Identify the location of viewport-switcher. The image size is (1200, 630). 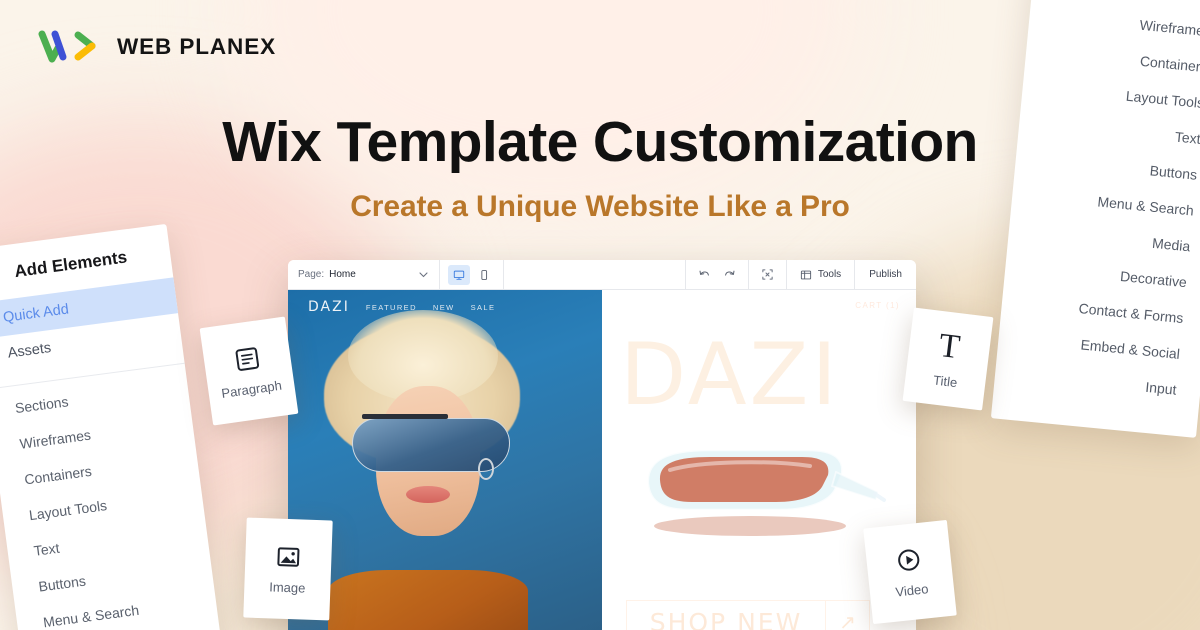
(472, 274).